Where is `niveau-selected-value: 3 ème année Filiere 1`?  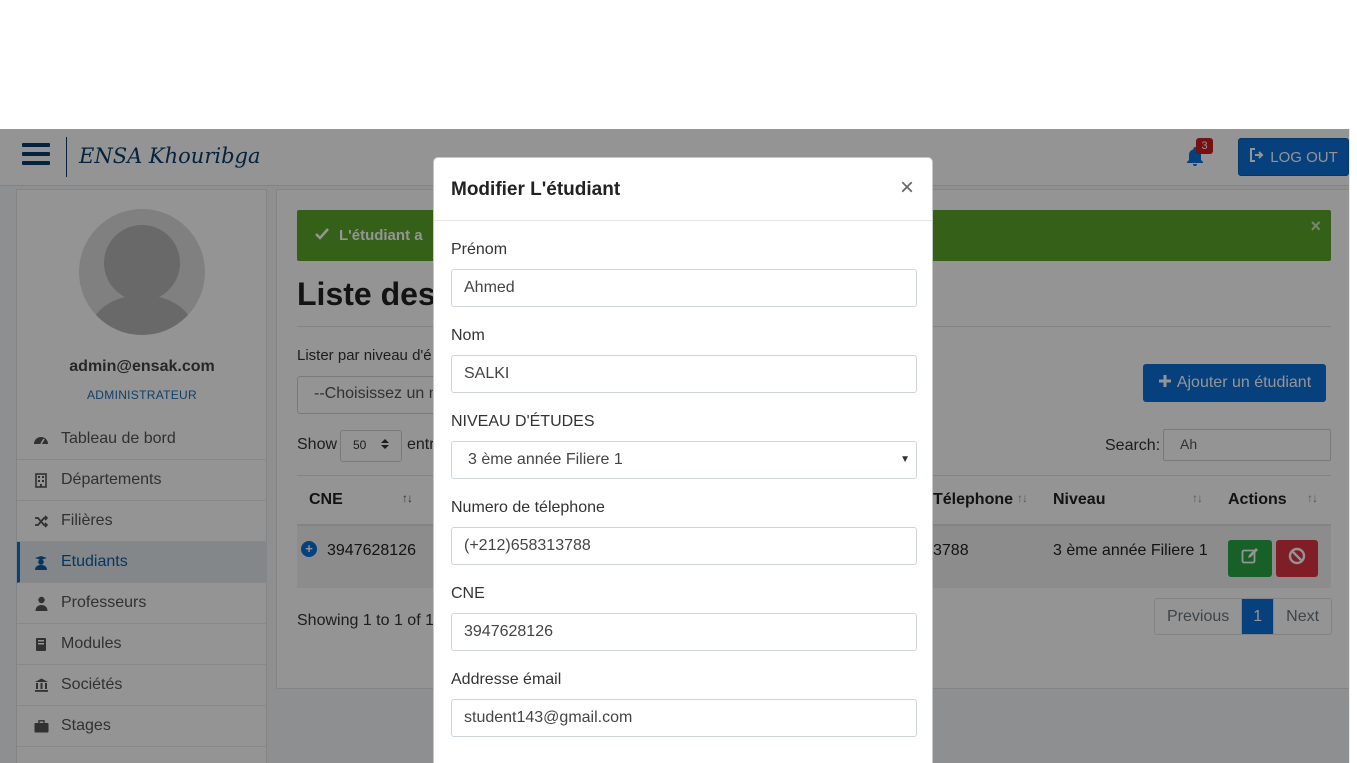 niveau-selected-value: 3 ème année Filiere 1 is located at coordinates (545, 459).